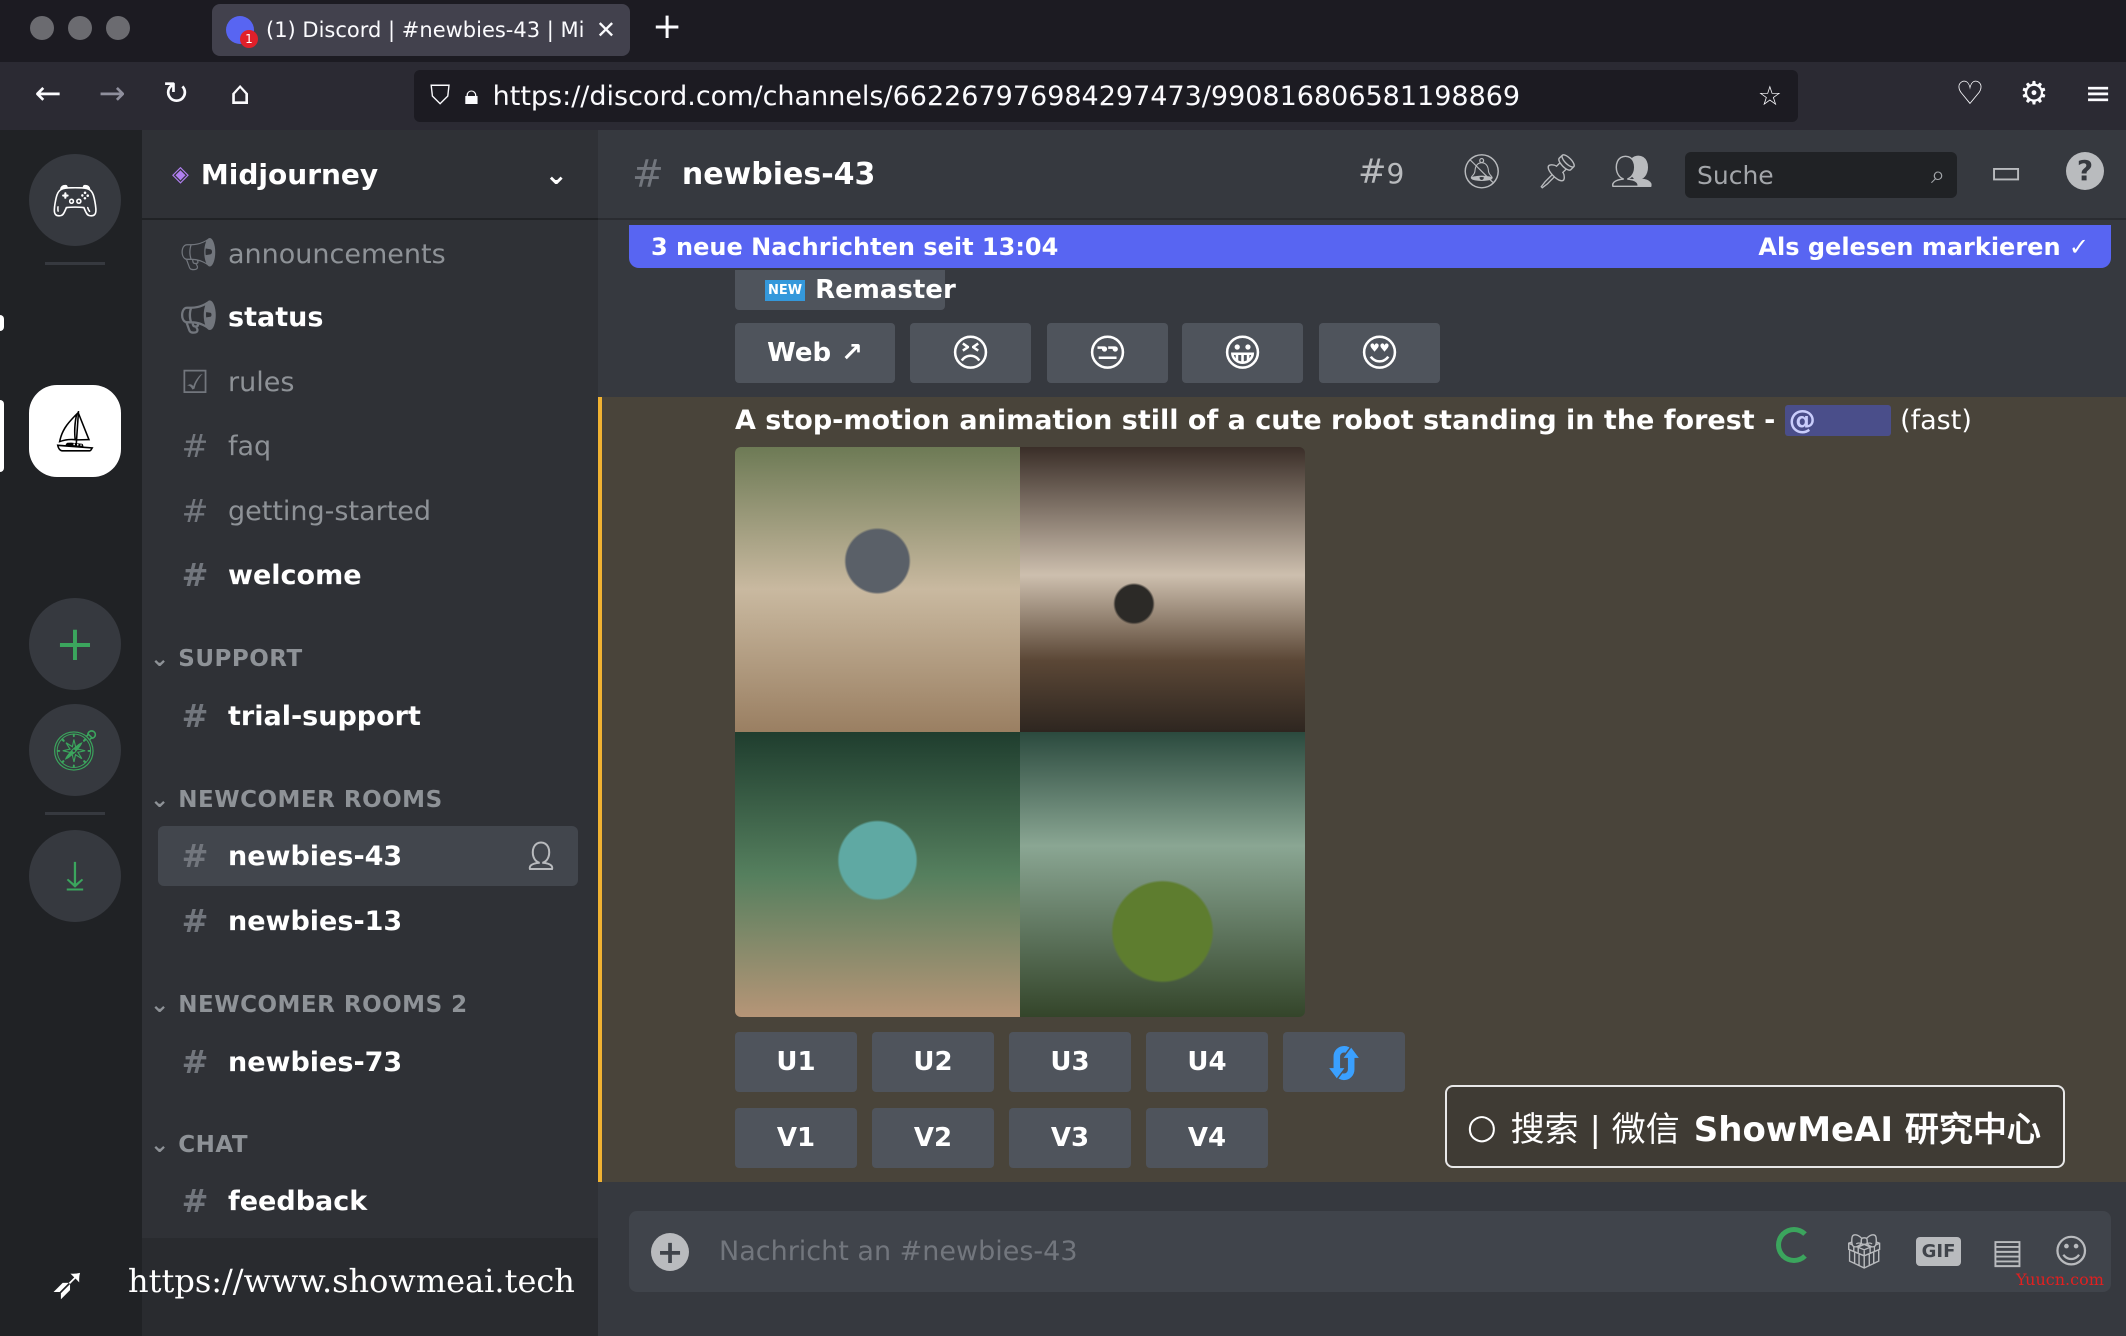 The height and width of the screenshot is (1336, 2126). What do you see at coordinates (1343, 1065) in the screenshot?
I see `refresh-icon: 🔄︎` at bounding box center [1343, 1065].